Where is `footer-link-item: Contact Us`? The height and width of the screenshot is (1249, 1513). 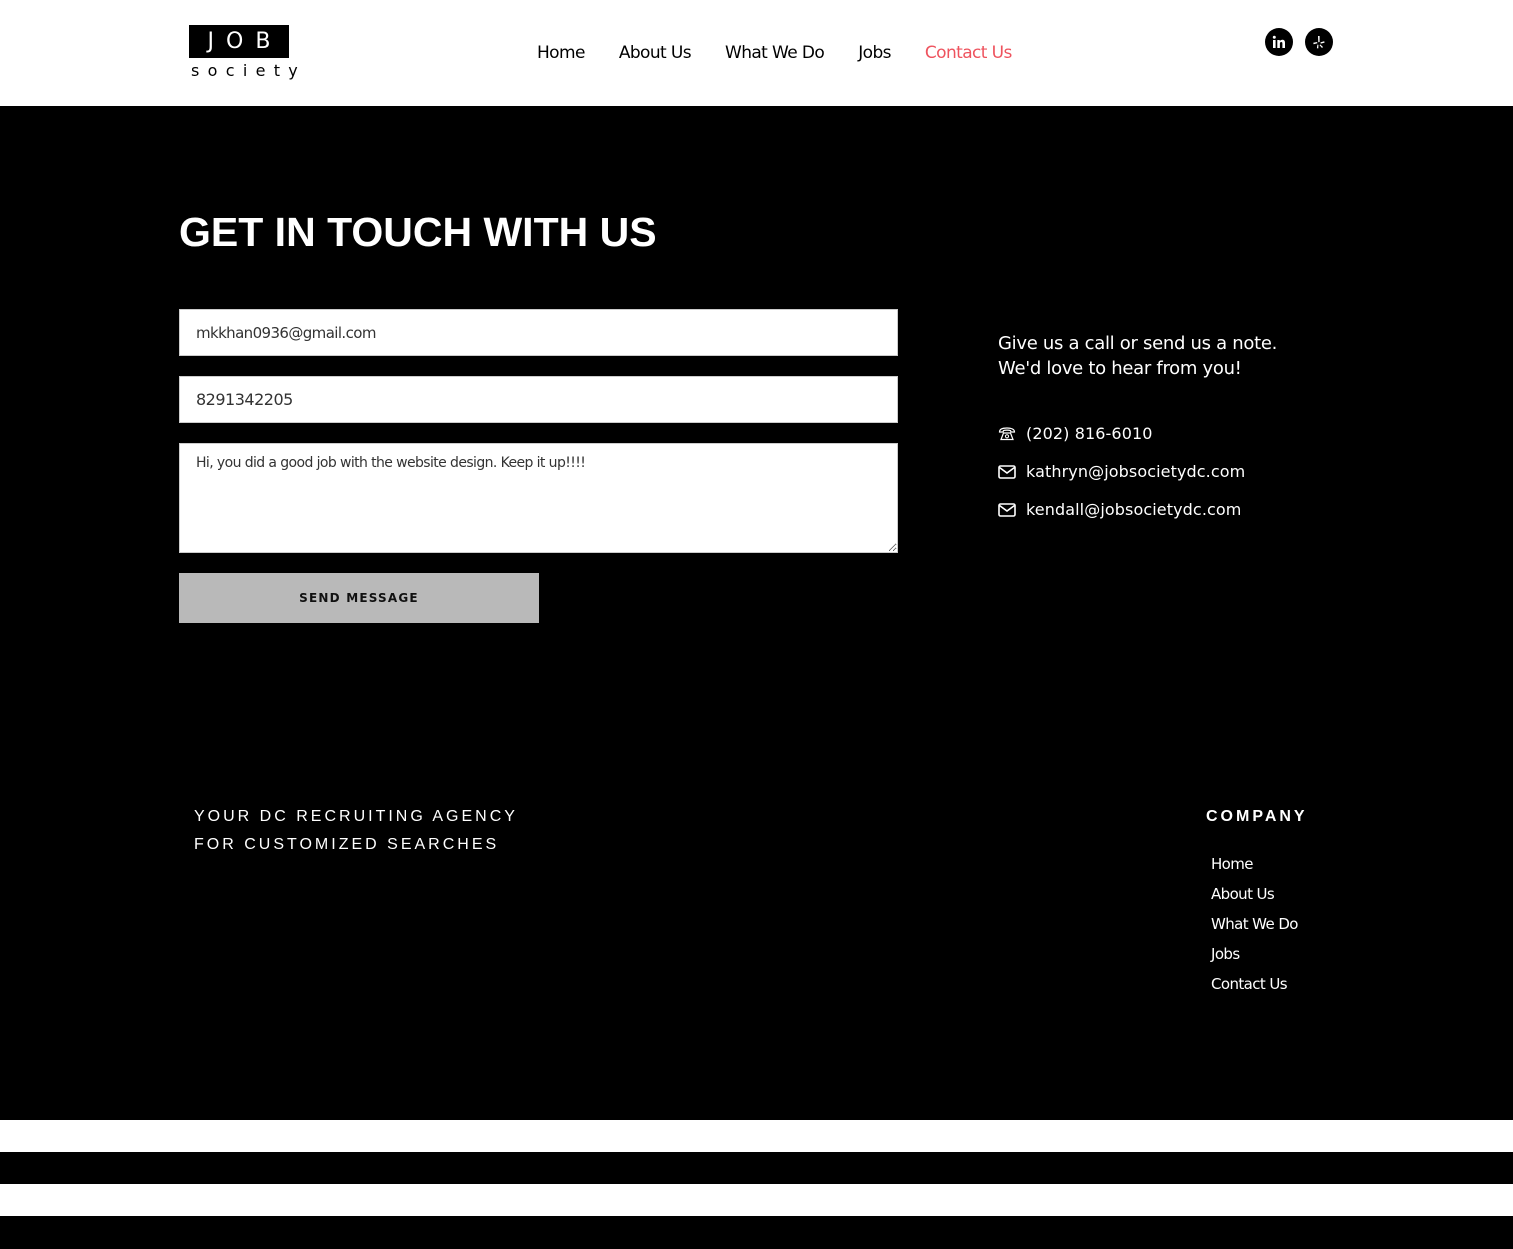 footer-link-item: Contact Us is located at coordinates (1254, 987).